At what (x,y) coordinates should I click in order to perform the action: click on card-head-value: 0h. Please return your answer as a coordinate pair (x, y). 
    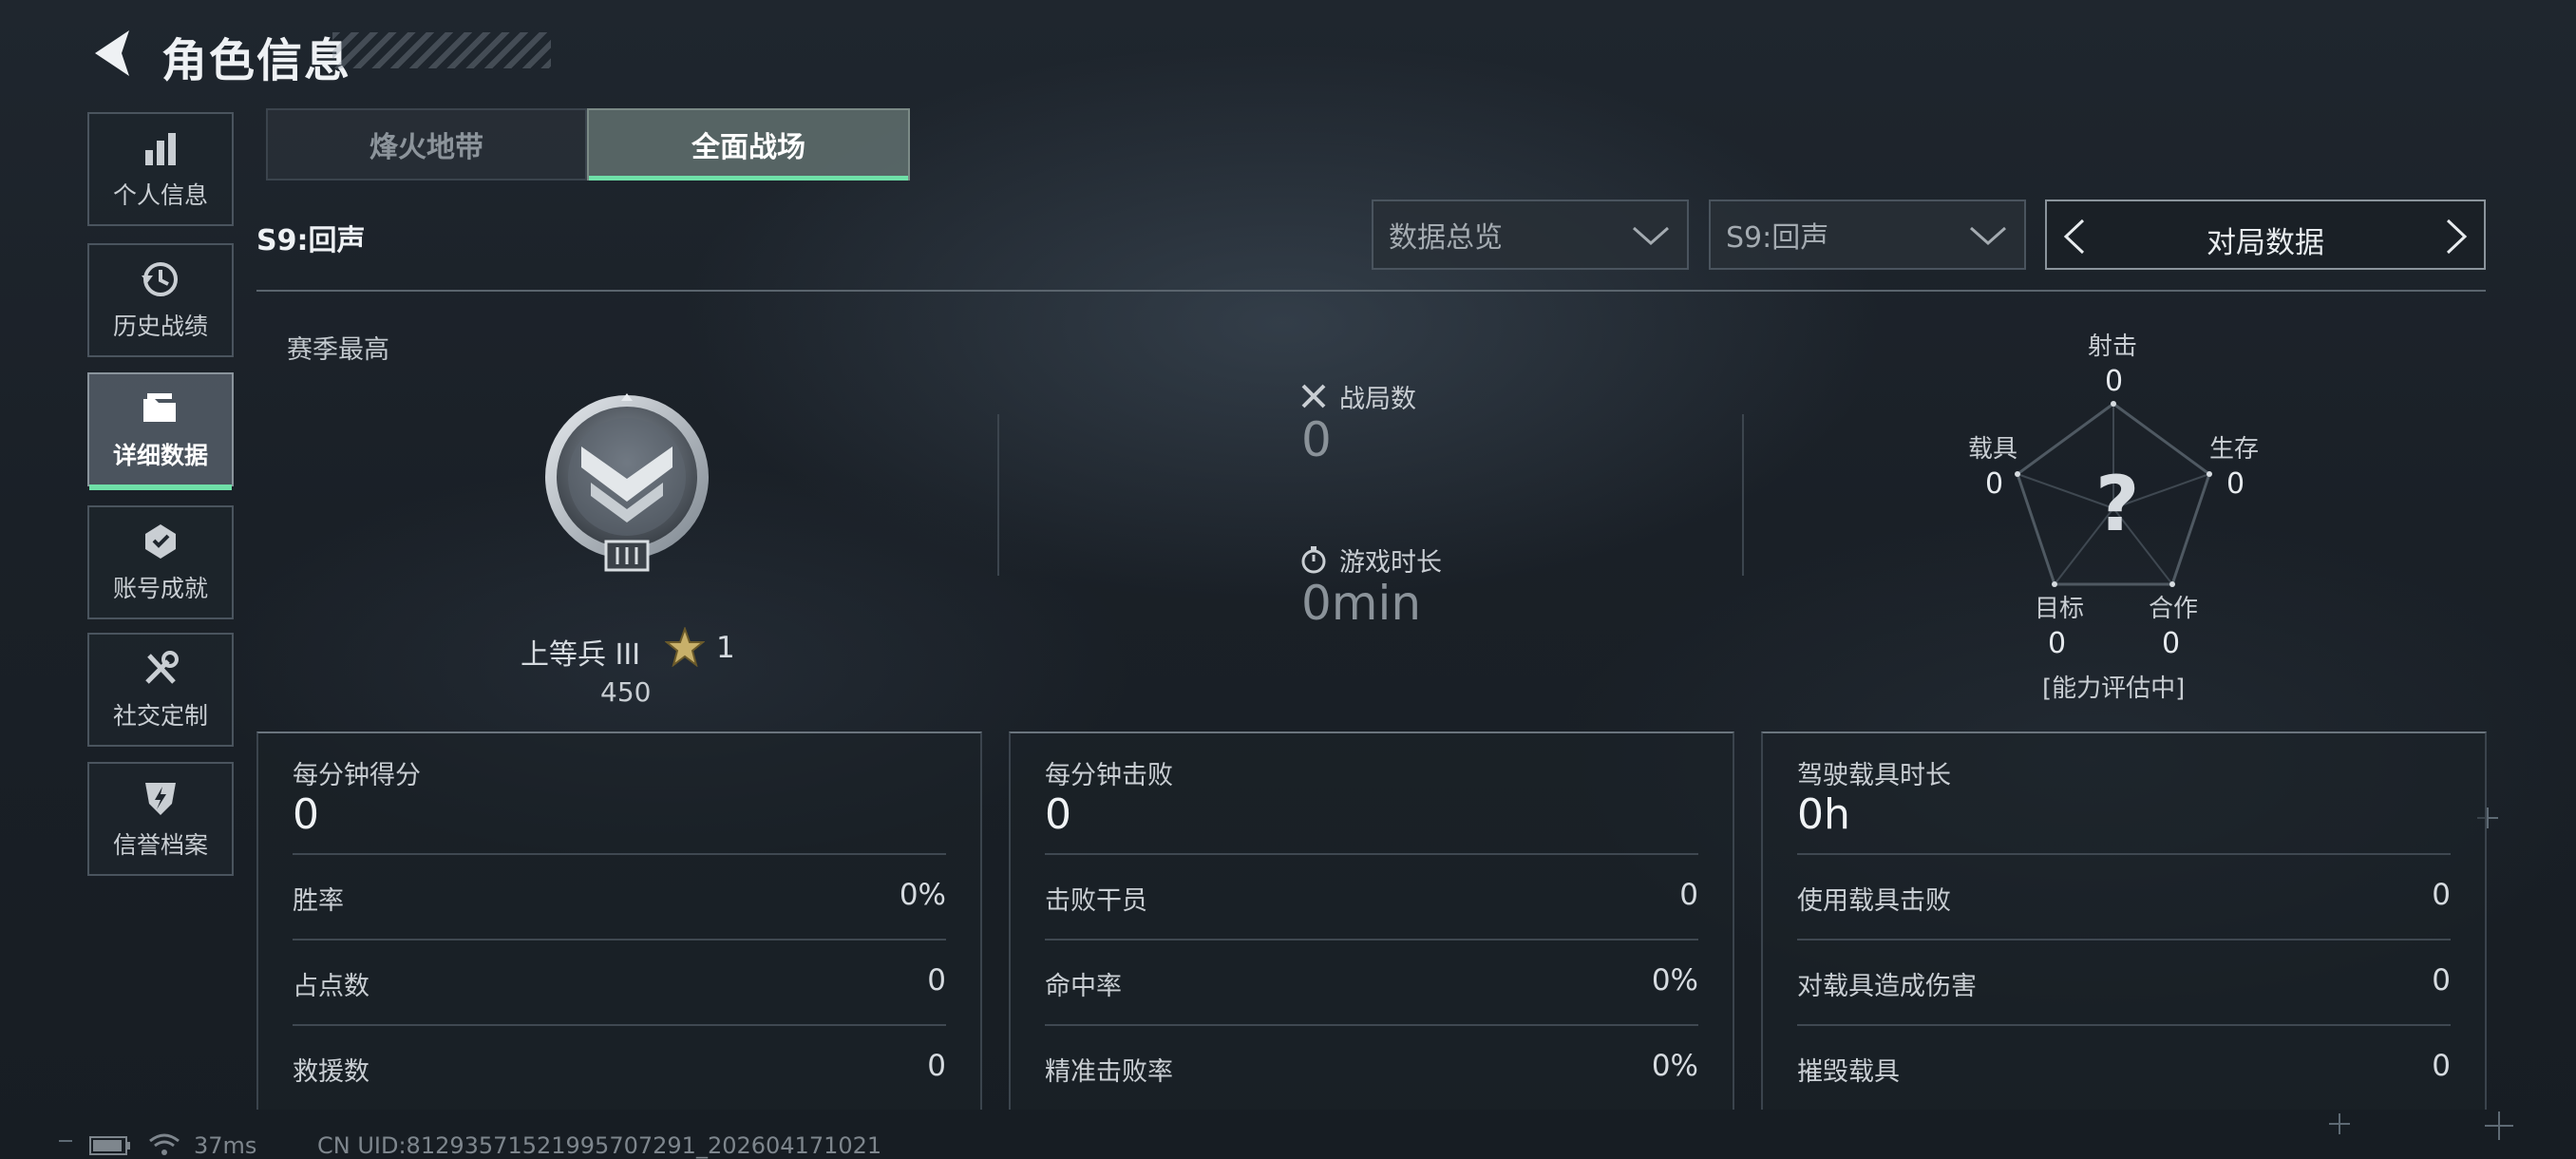
    Looking at the image, I should click on (1823, 814).